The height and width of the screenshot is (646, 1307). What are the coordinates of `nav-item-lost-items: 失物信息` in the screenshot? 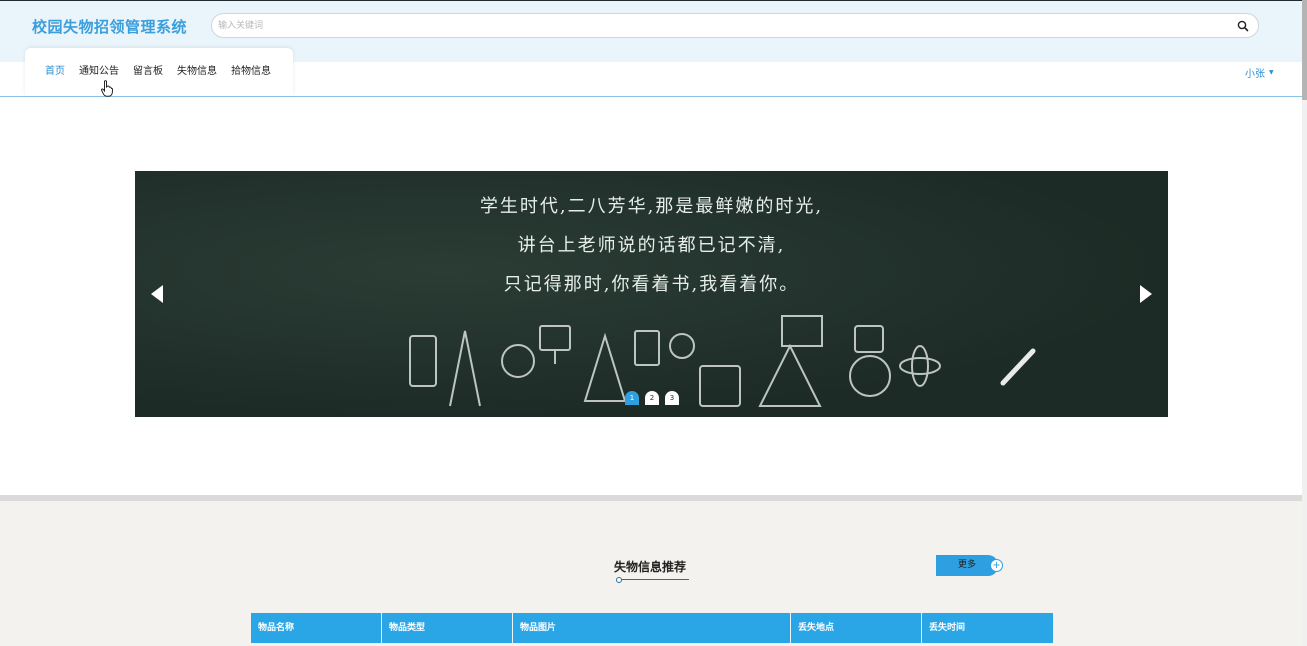 It's located at (197, 72).